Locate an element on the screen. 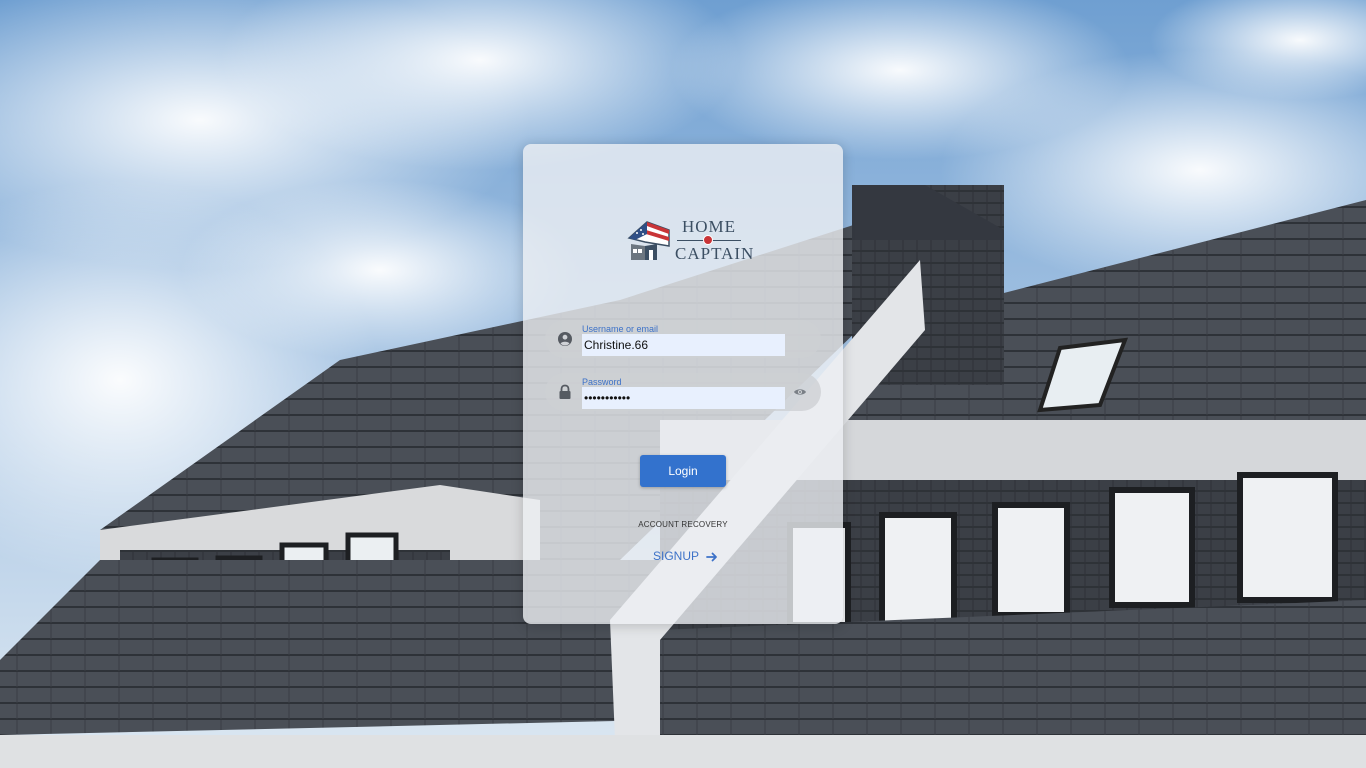  home-captain-logo: HOME CAPTAIN is located at coordinates (690, 241).